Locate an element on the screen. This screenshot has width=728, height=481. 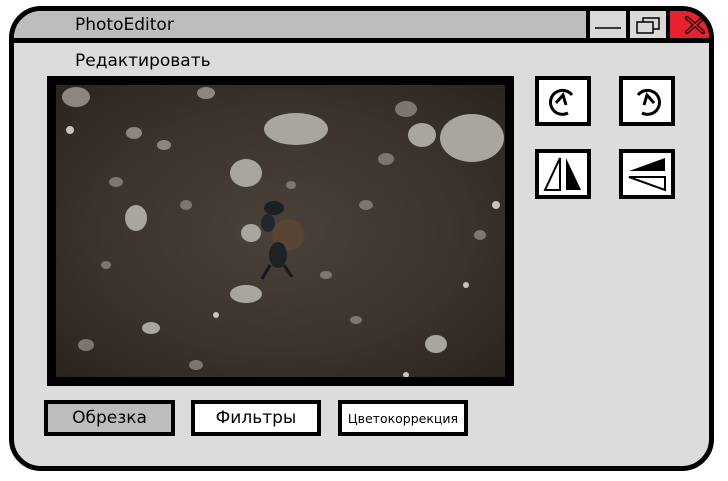
rotate-left-button is located at coordinates (647, 101).